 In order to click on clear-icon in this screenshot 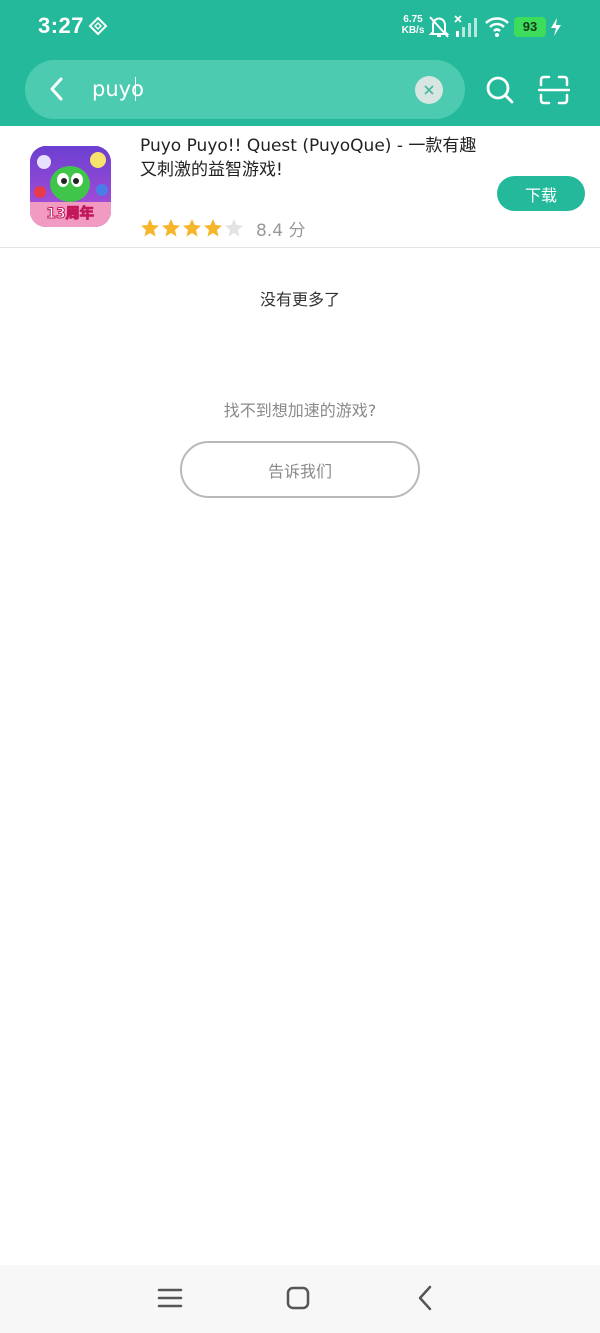, I will do `click(429, 90)`.